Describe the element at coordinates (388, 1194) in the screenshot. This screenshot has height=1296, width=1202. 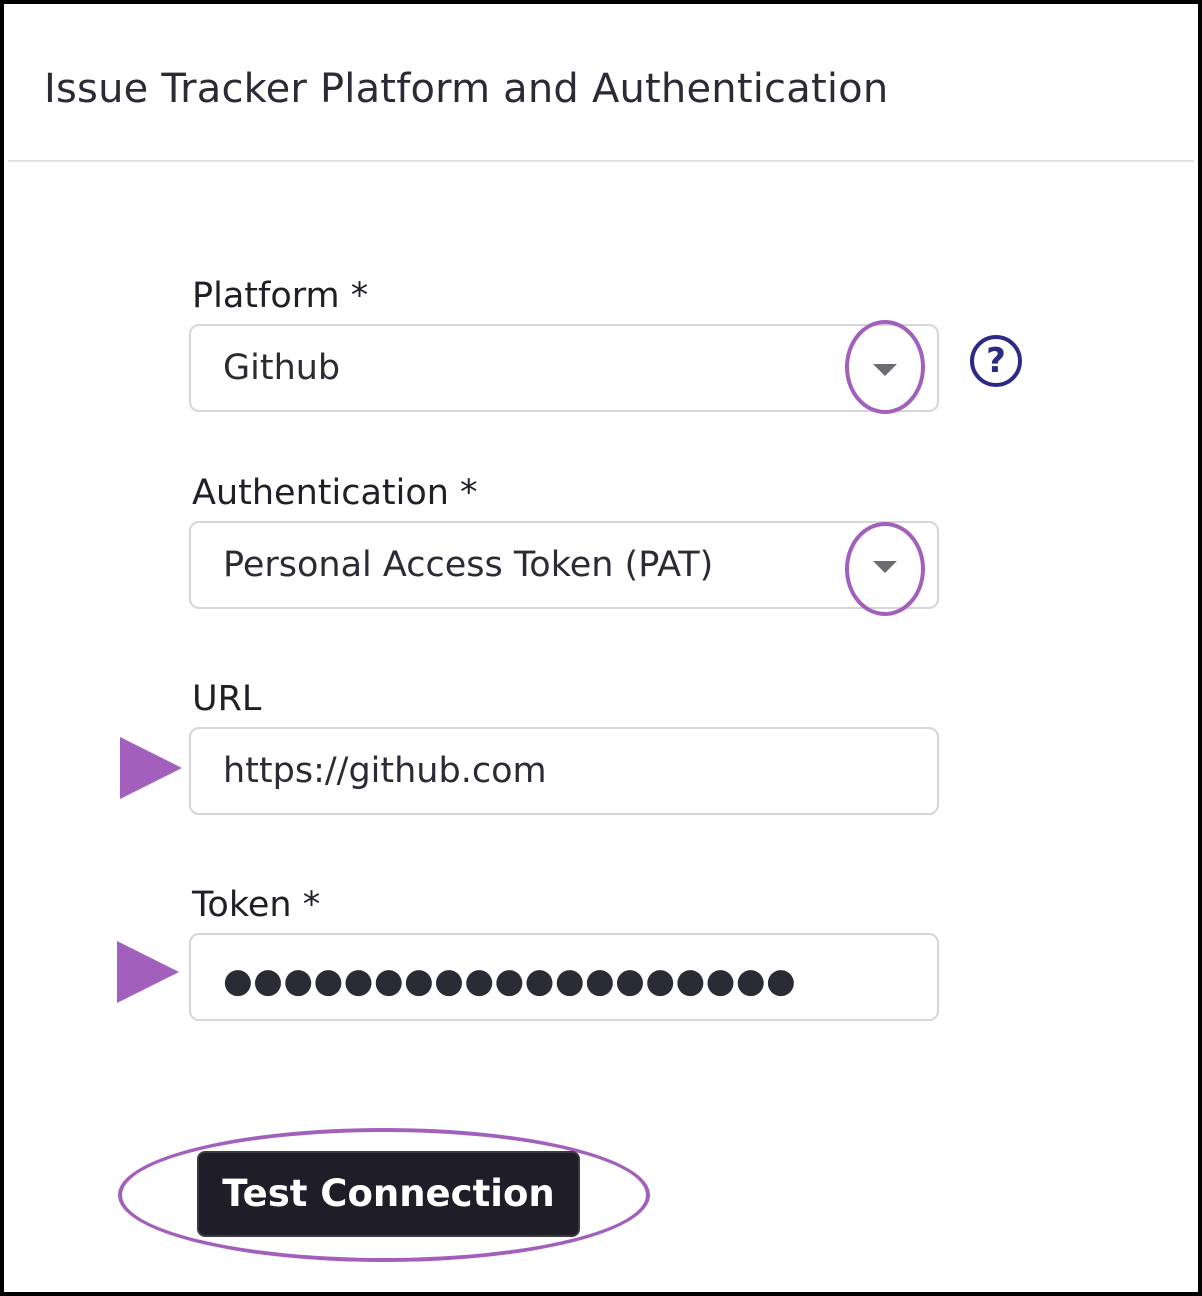
I see `test-connection-button: Test Connection` at that location.